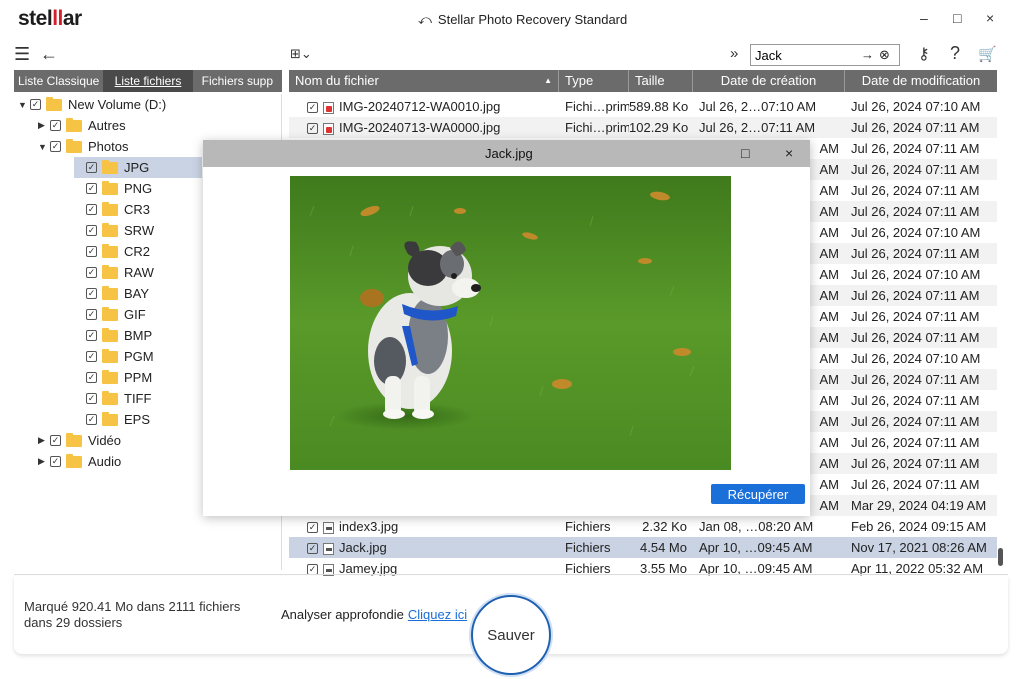  I want to click on file-type-cell: Fichi…primé, so click(594, 127).